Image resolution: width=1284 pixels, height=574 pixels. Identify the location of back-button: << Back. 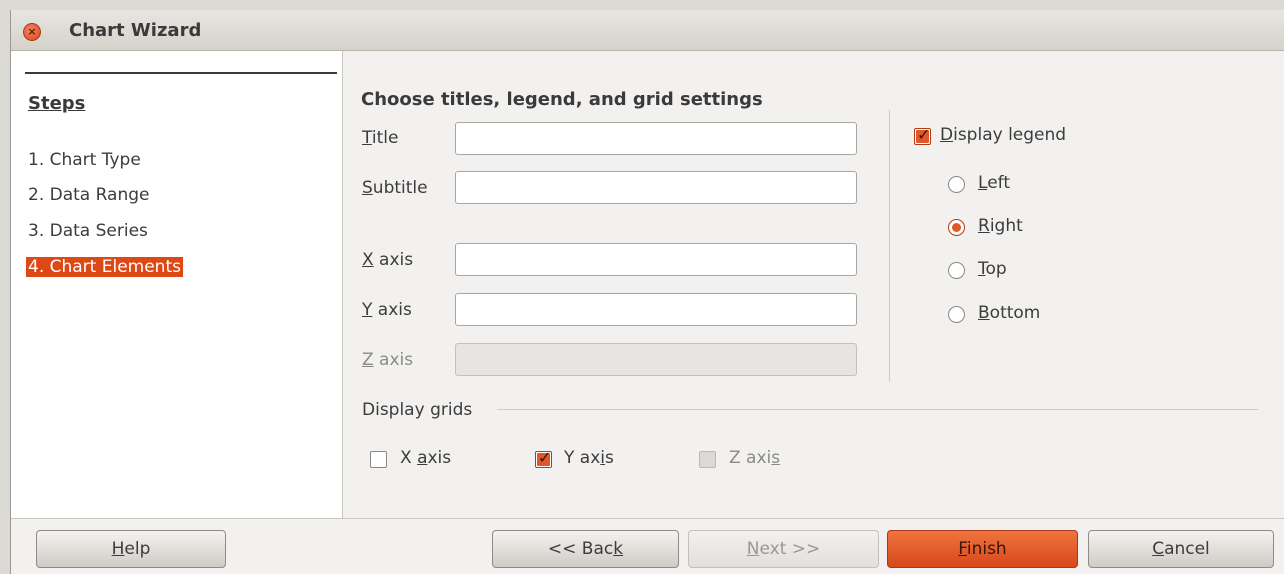
(585, 549).